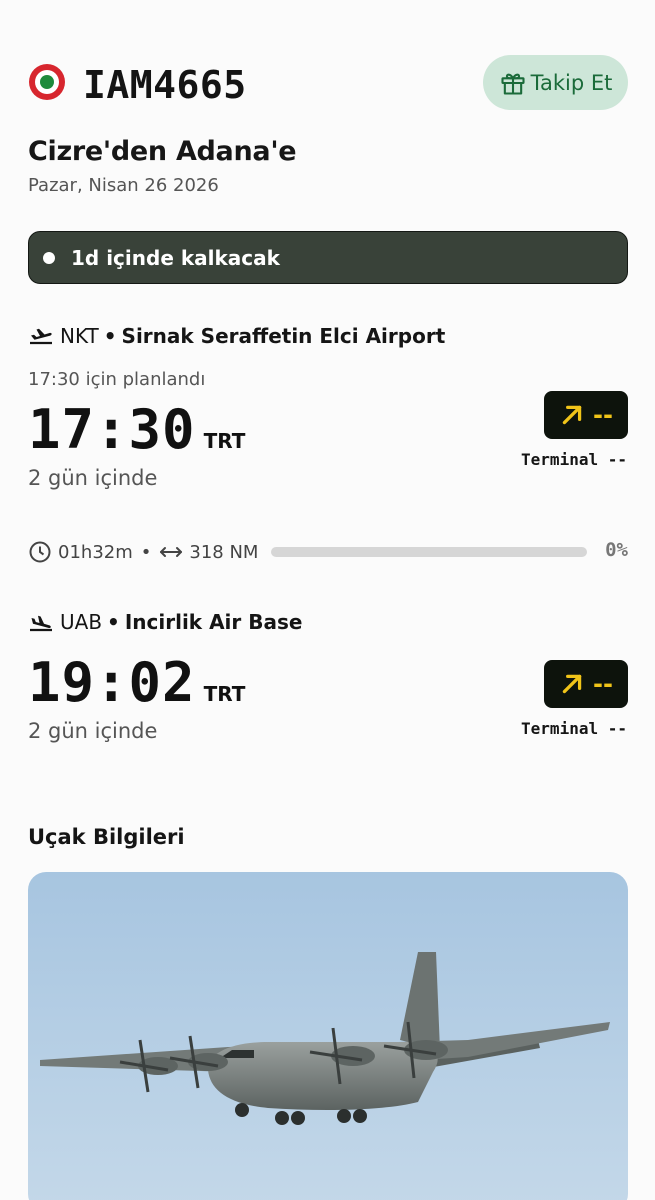 The height and width of the screenshot is (1200, 655). Describe the element at coordinates (106, 837) in the screenshot. I see `aircraft-section-title: Uçak Bilgileri` at that location.